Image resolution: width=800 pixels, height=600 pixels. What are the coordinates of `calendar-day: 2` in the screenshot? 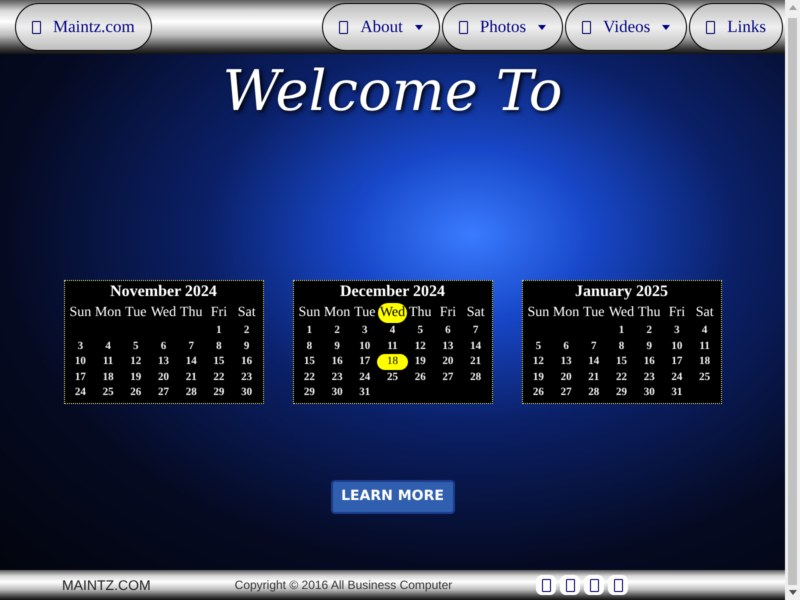 It's located at (247, 330).